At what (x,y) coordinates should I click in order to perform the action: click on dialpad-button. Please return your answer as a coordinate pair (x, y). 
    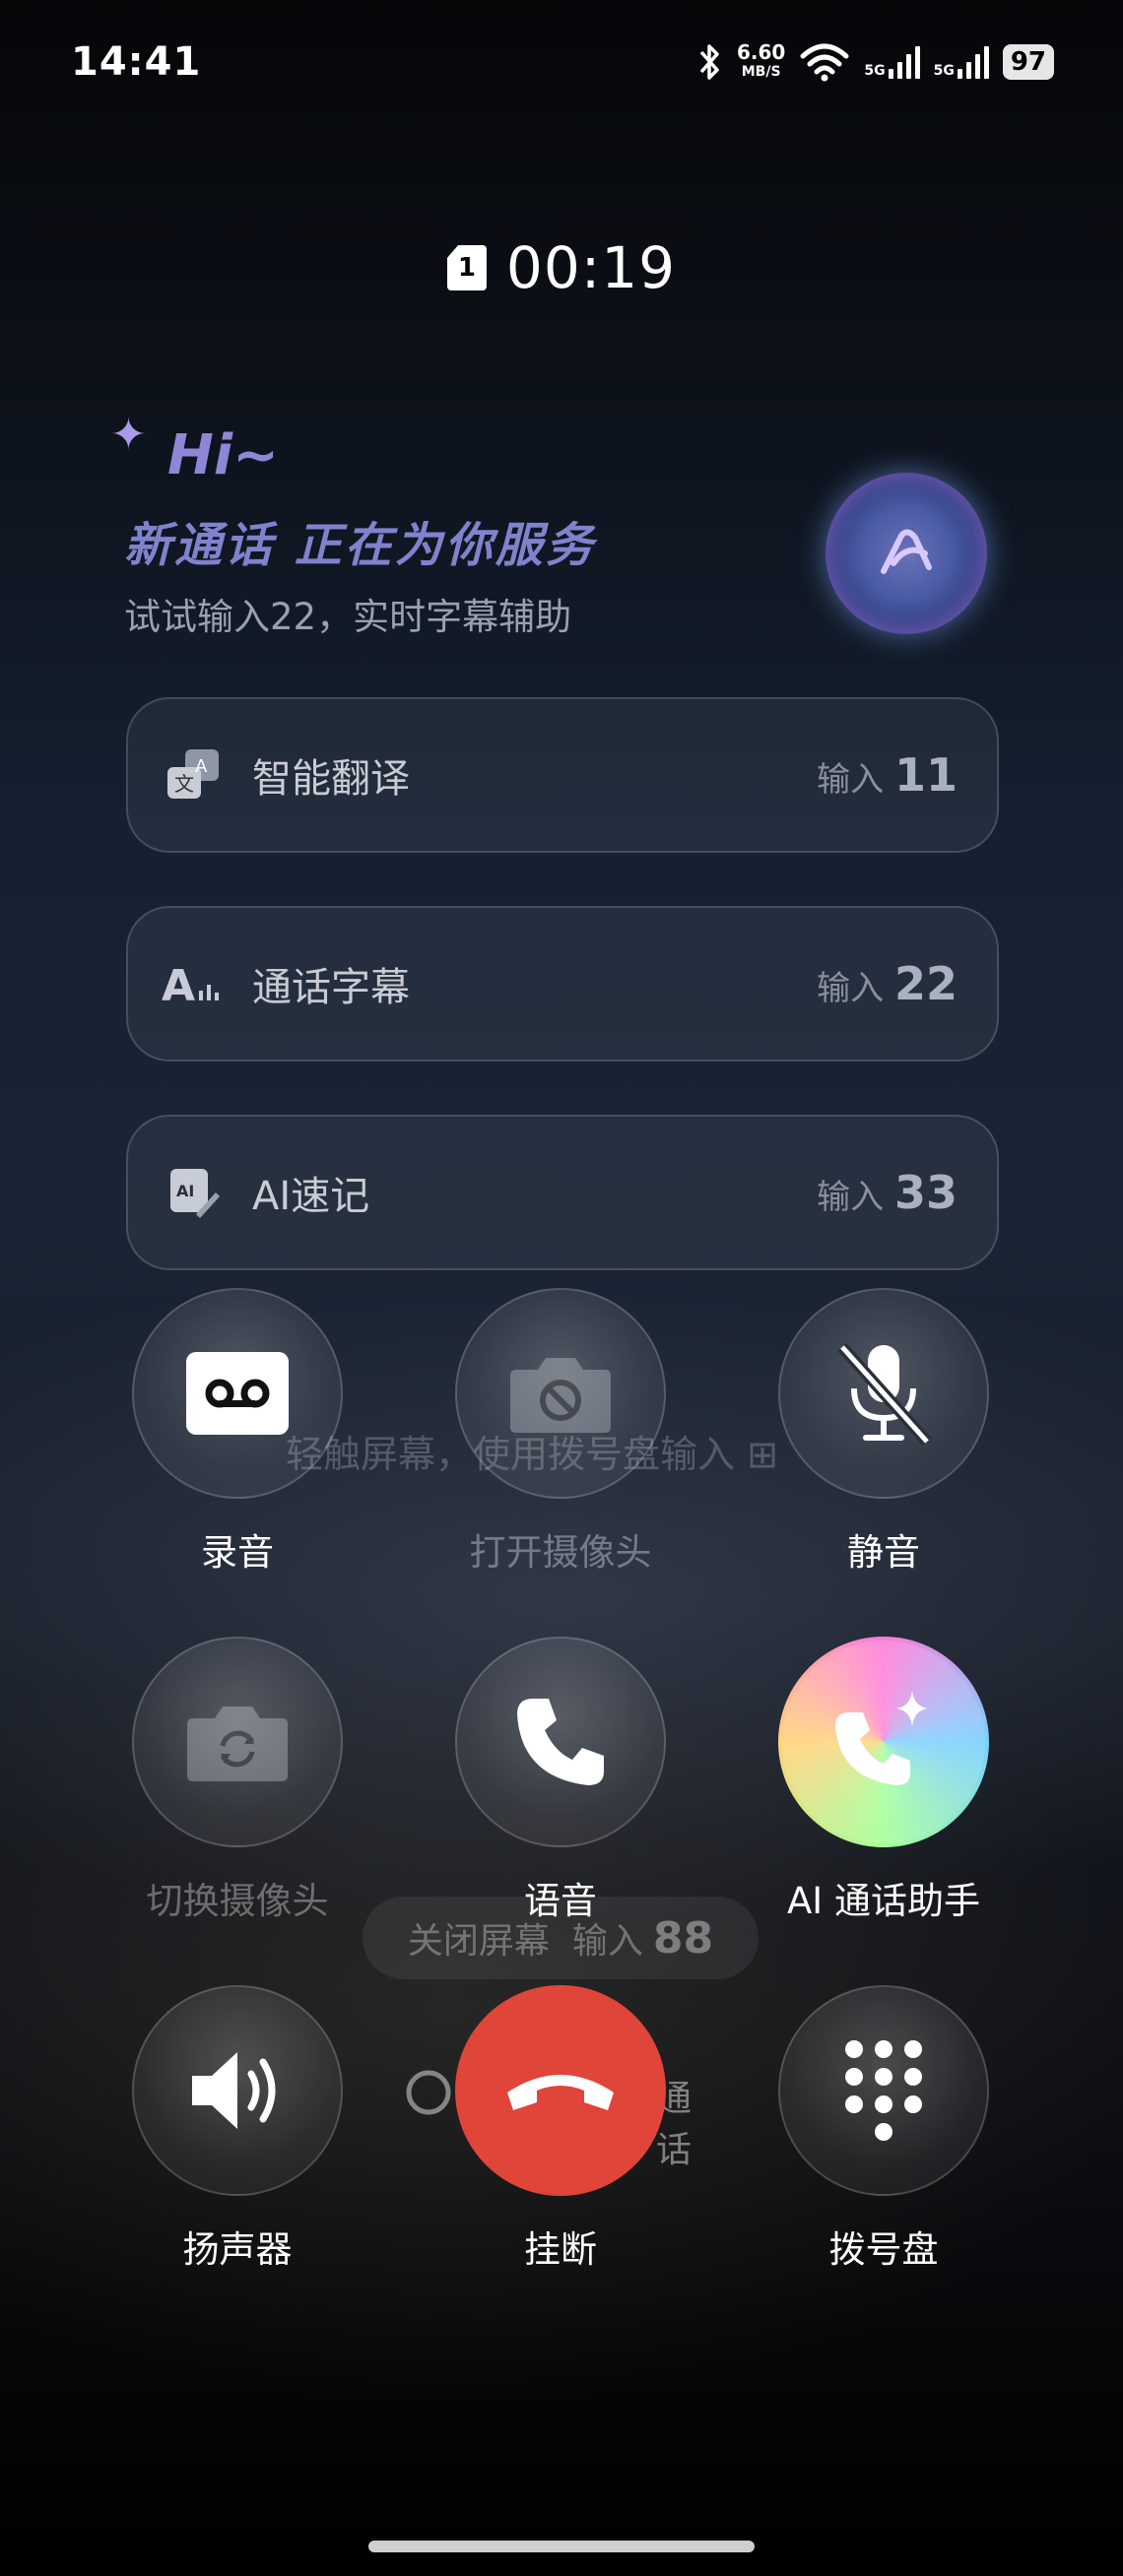
    Looking at the image, I should click on (883, 2090).